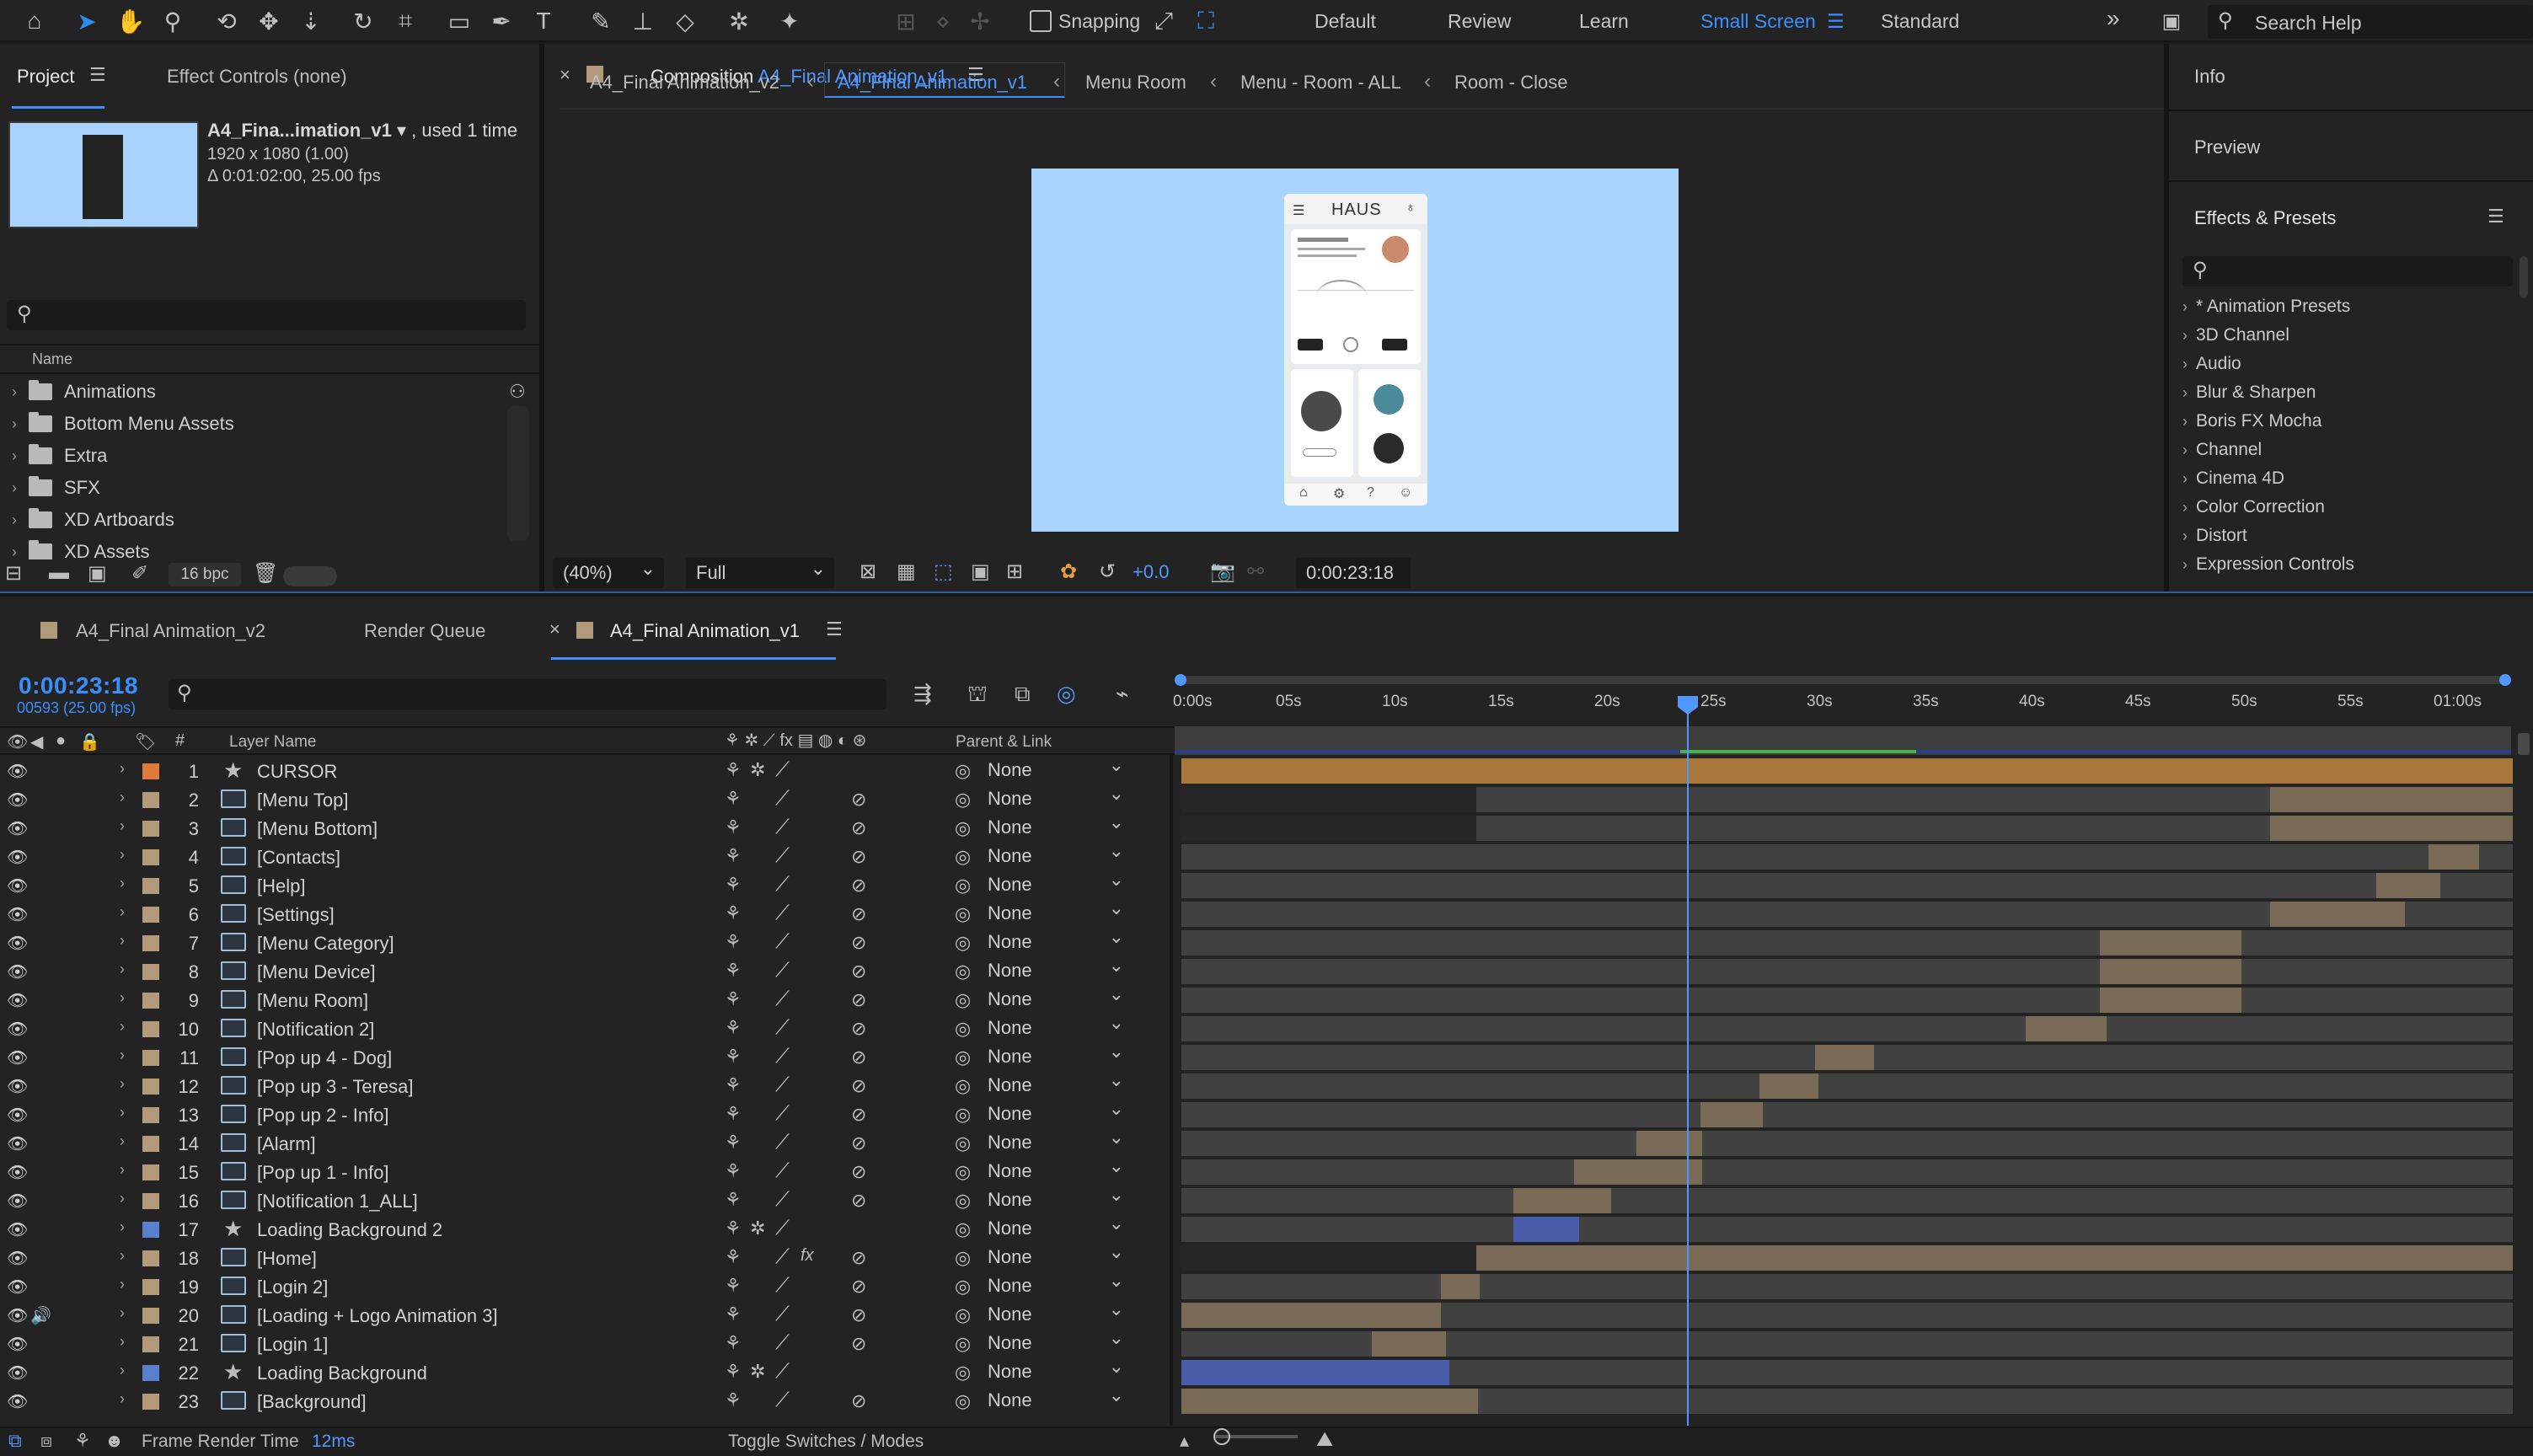  Describe the element at coordinates (170, 631) in the screenshot. I see `timeline-tab: A4_Final Animation_v2` at that location.